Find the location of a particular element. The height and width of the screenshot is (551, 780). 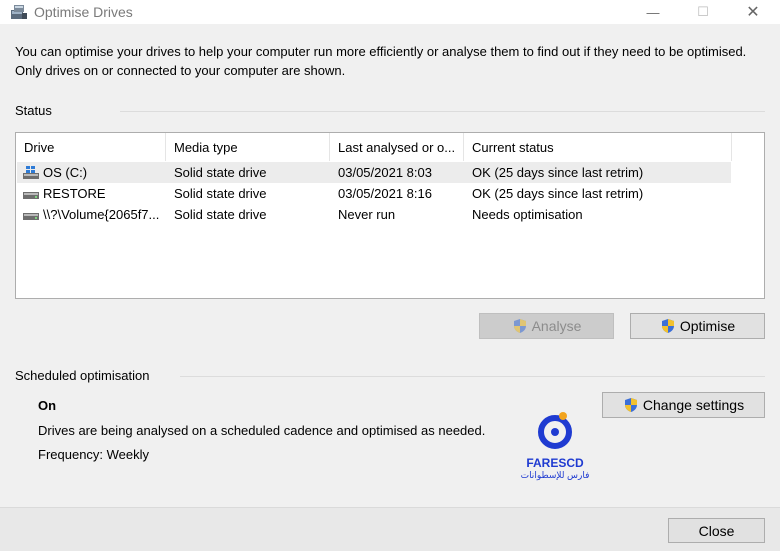

optimise-button: Optimise is located at coordinates (697, 326).